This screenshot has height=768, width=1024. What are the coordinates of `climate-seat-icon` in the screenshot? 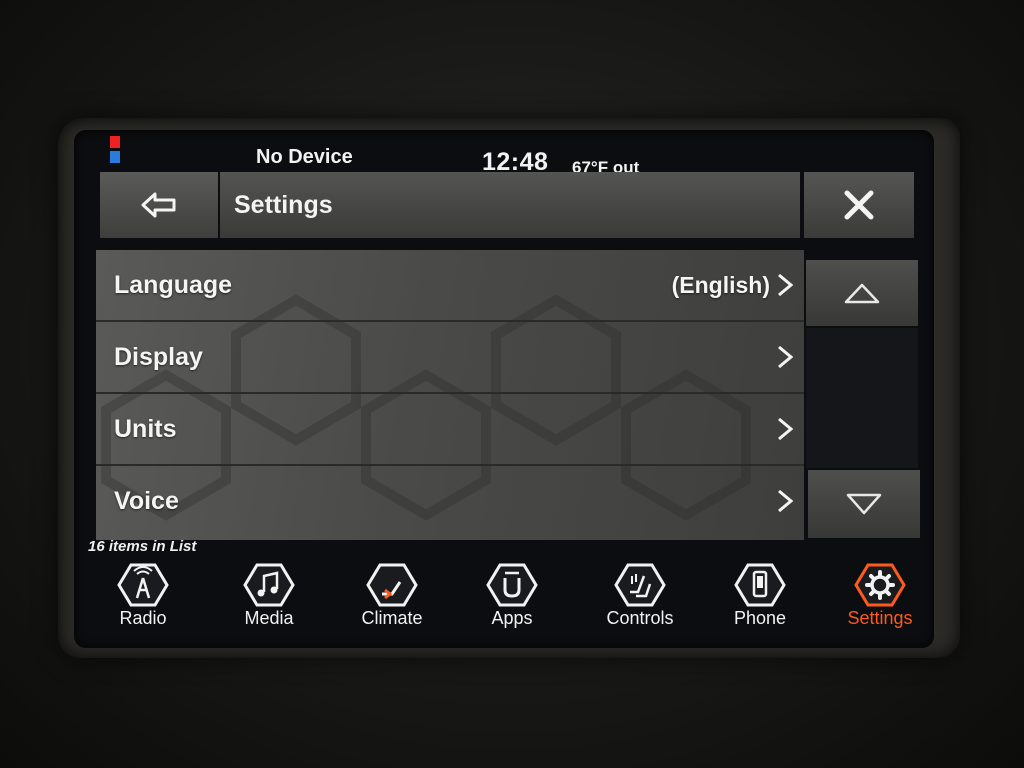 It's located at (392, 585).